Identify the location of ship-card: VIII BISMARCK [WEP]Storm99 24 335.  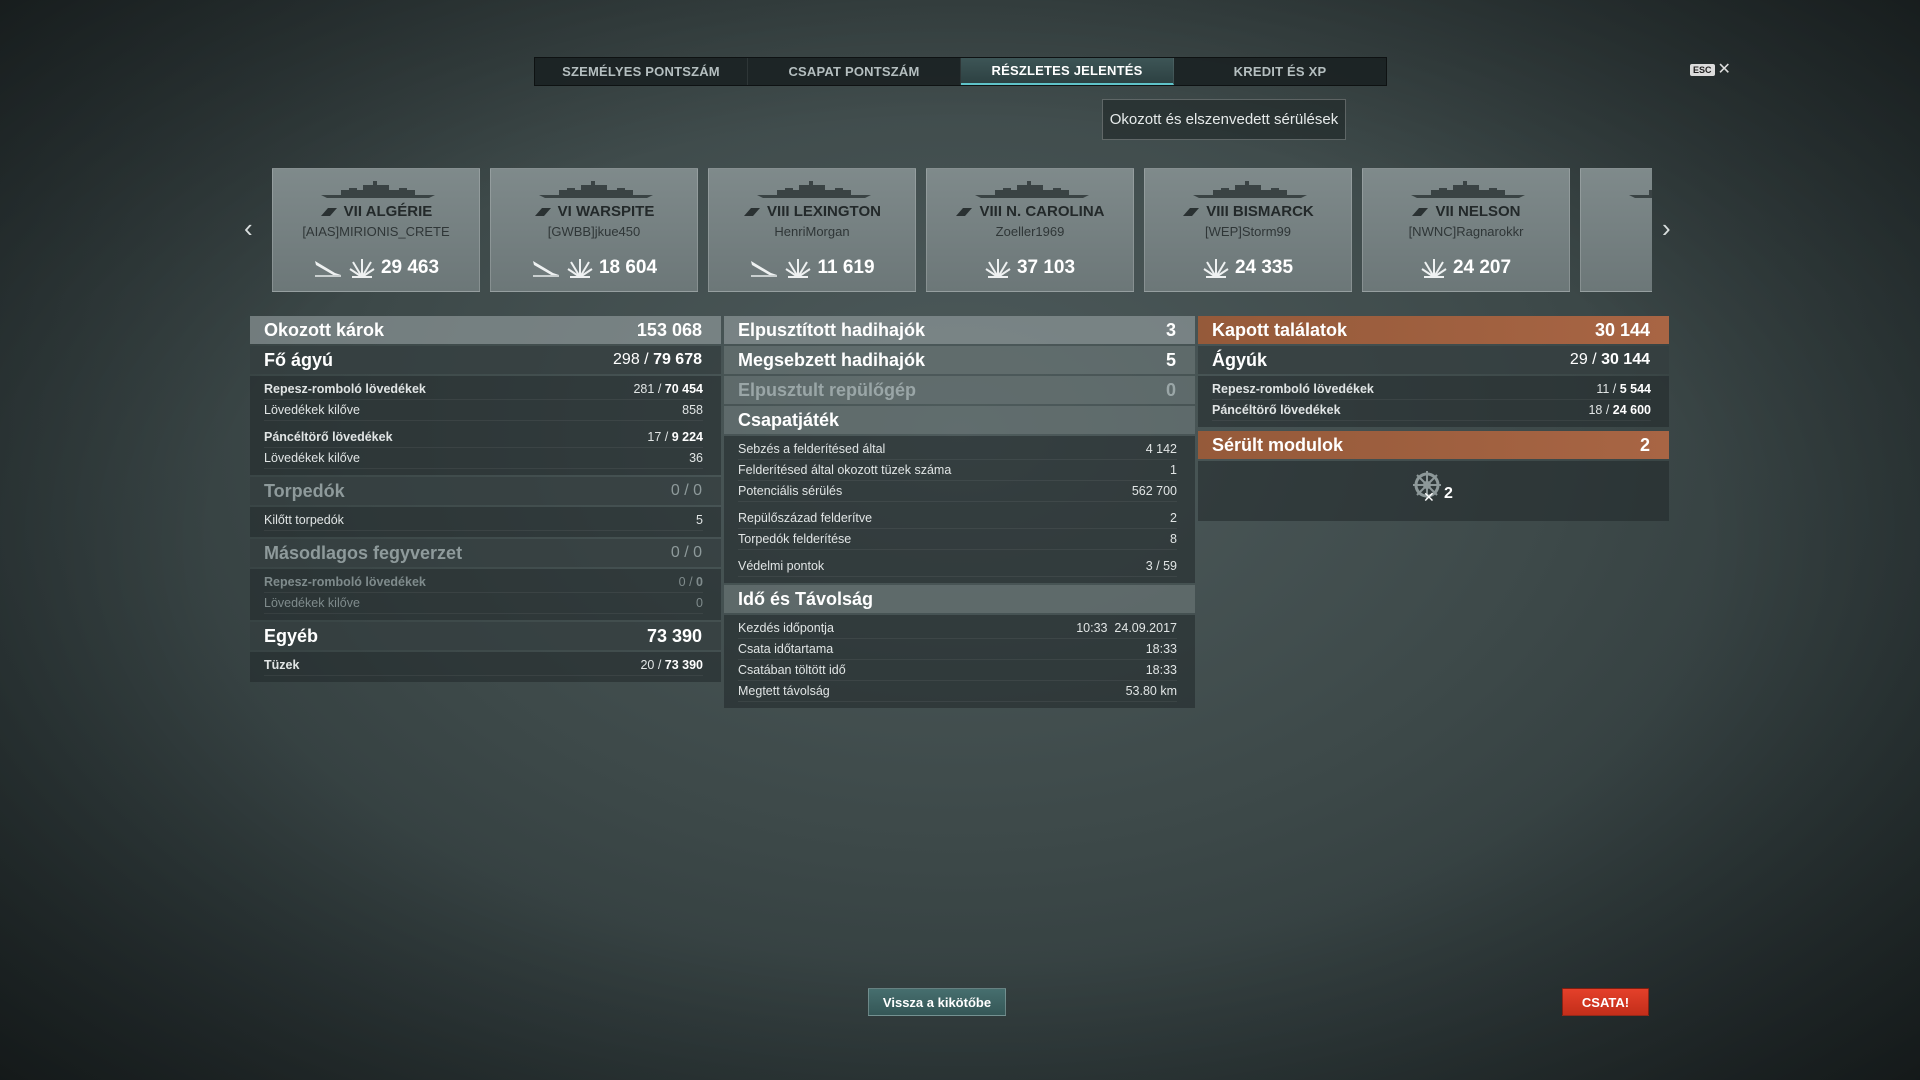
(1248, 230).